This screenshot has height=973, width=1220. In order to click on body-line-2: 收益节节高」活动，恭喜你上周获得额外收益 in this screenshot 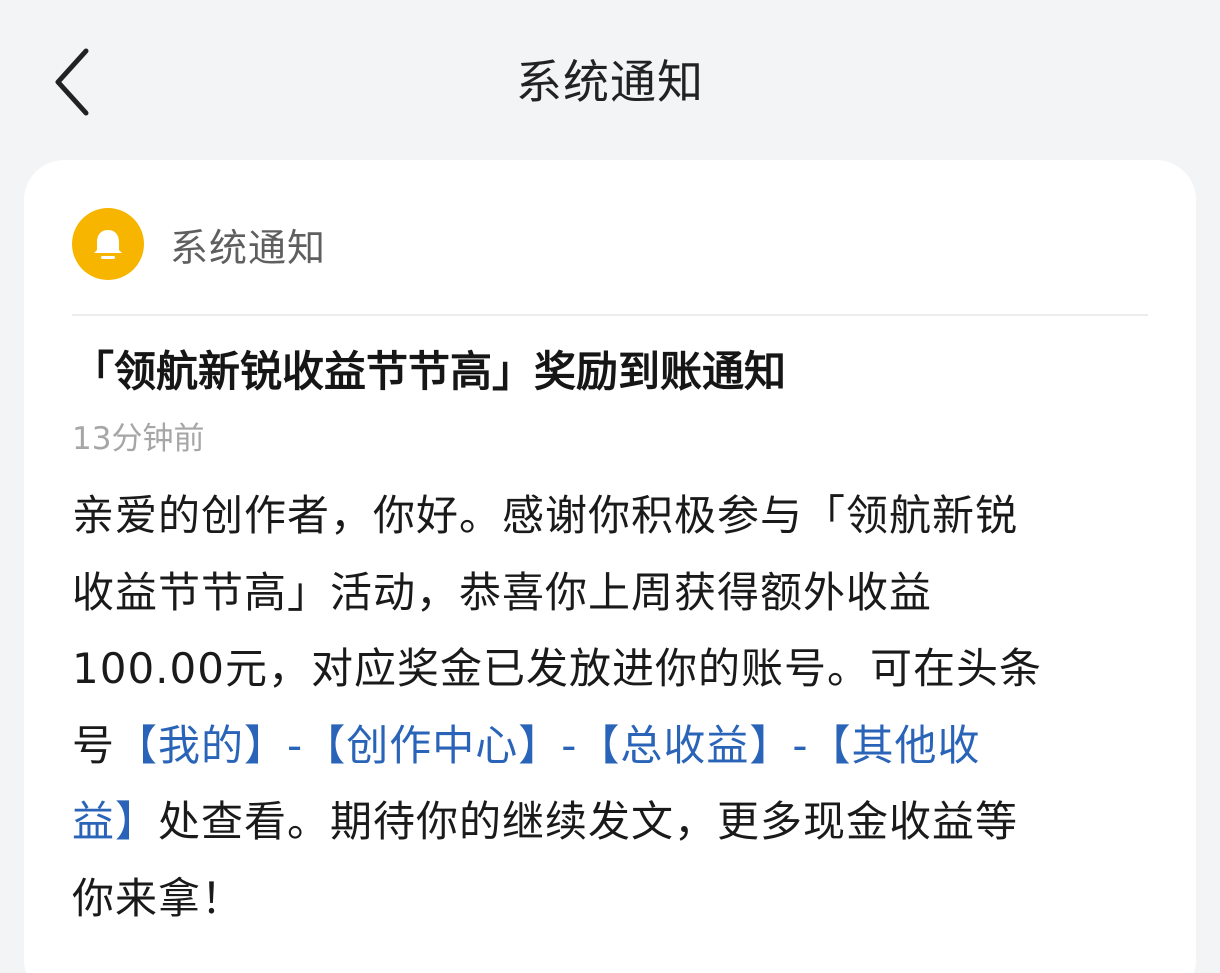, I will do `click(502, 592)`.